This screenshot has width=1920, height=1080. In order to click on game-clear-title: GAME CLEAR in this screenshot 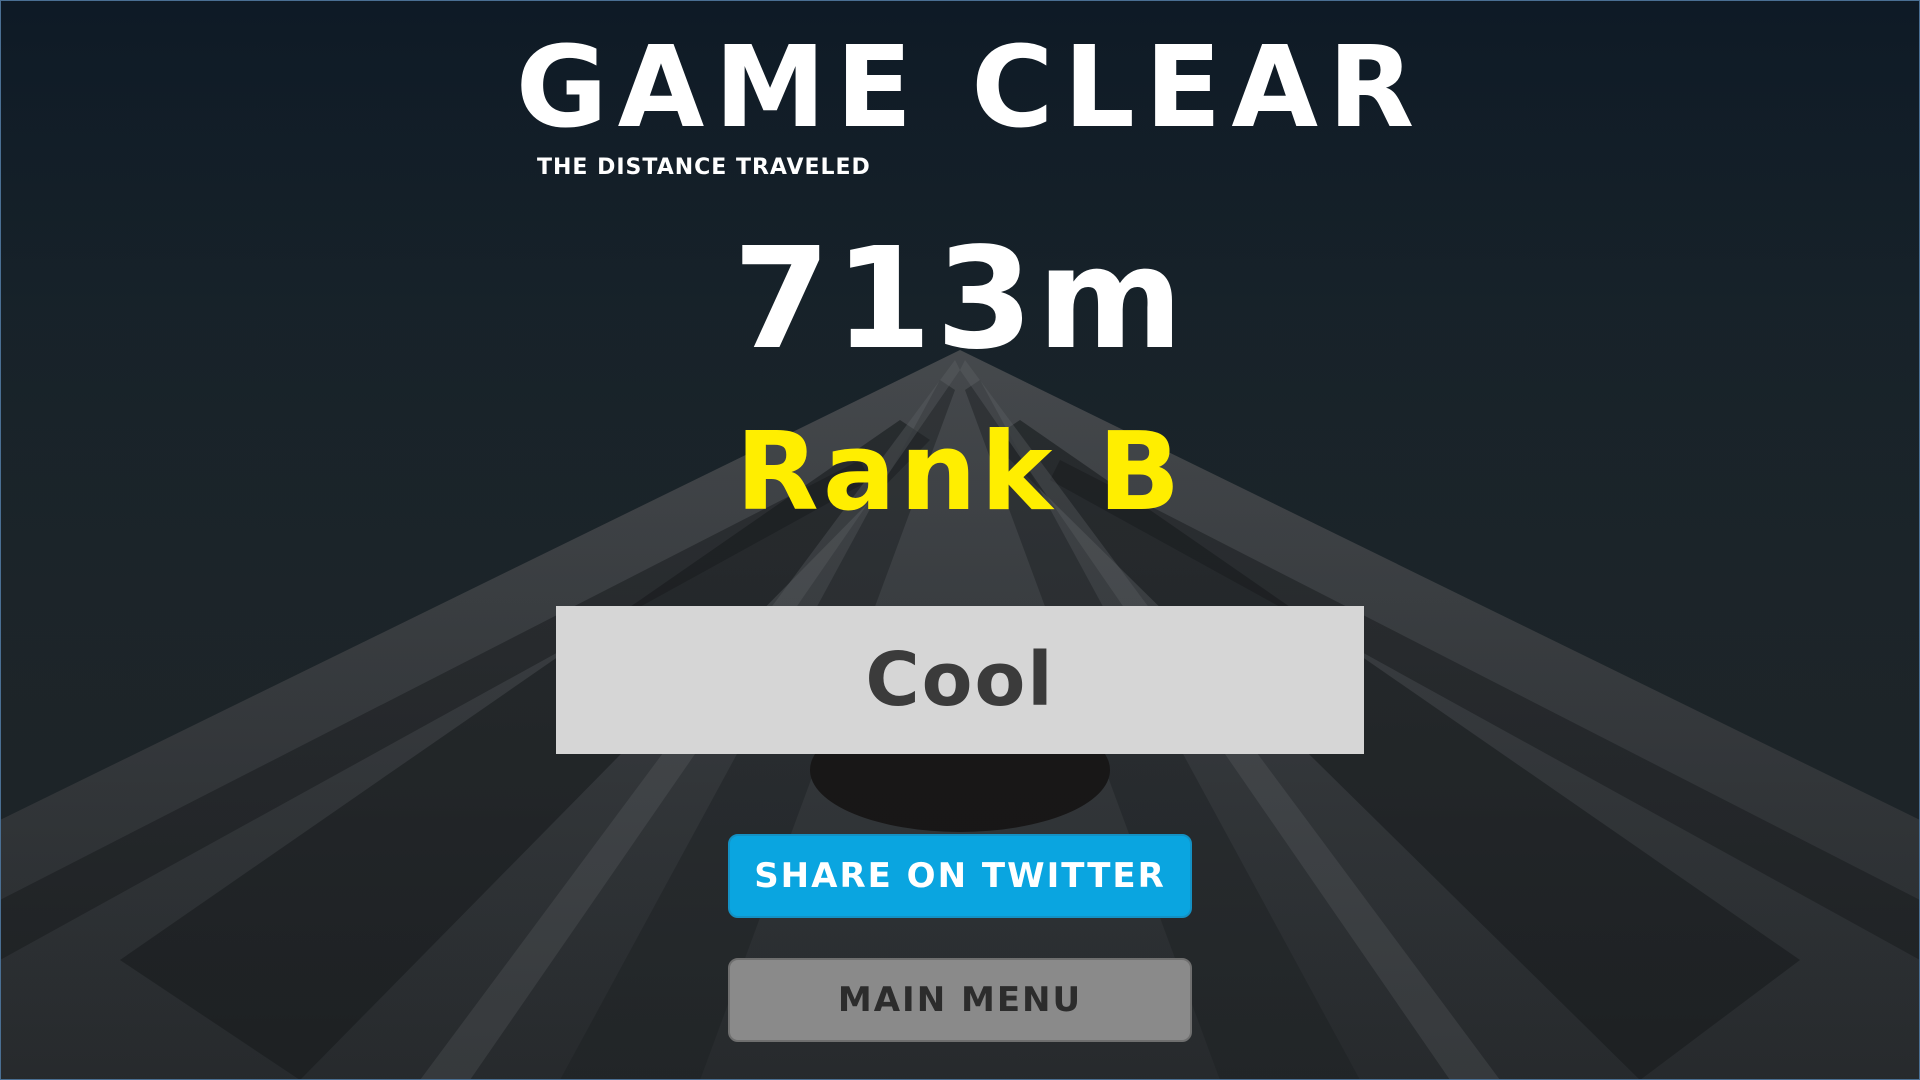, I will do `click(970, 88)`.